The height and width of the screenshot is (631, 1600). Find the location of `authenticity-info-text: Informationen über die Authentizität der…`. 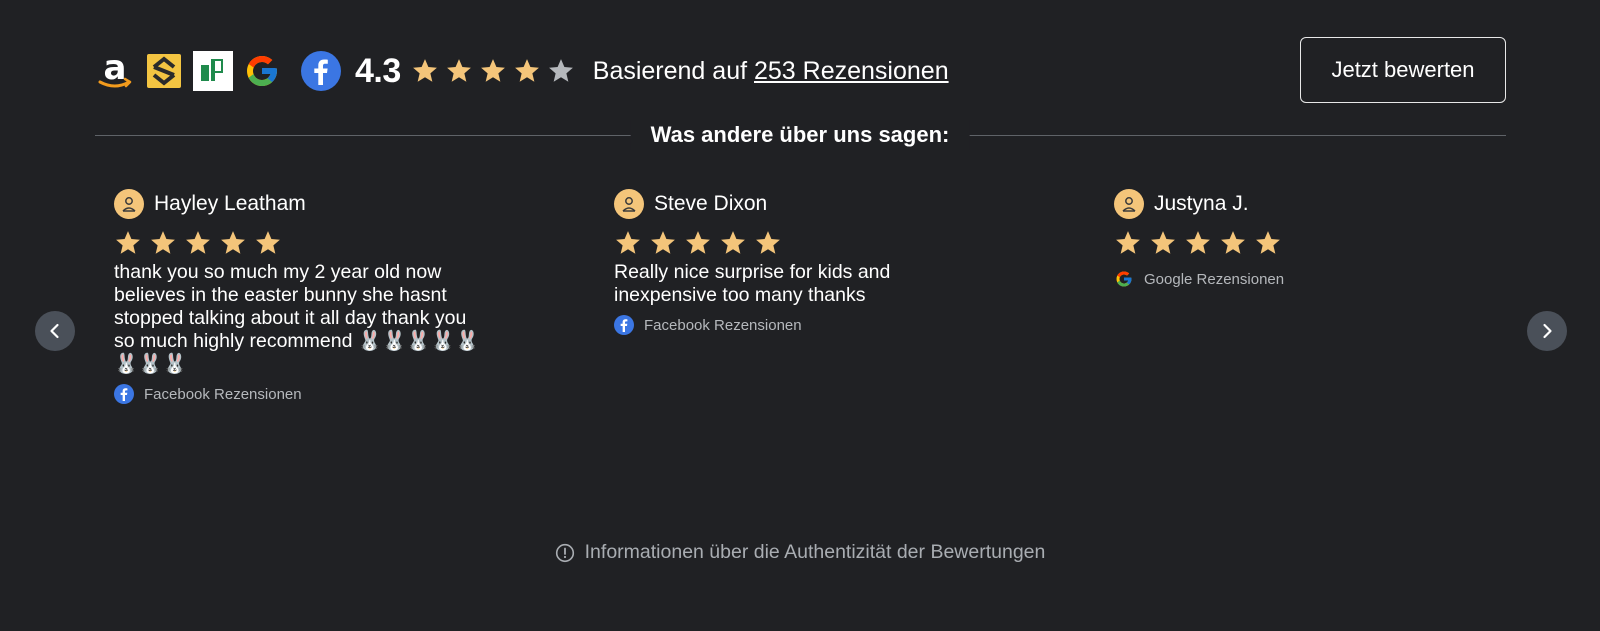

authenticity-info-text: Informationen über die Authentizität der… is located at coordinates (815, 552).